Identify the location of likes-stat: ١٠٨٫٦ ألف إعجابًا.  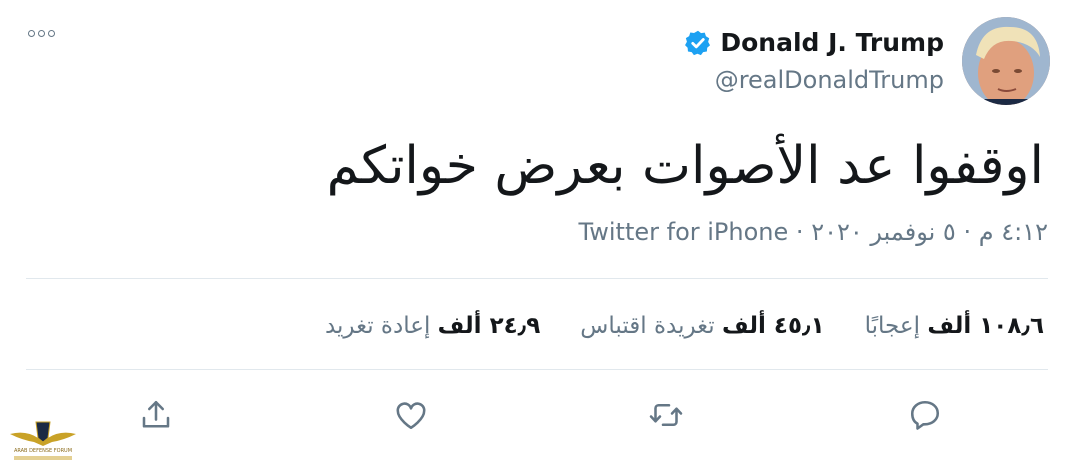
(954, 326).